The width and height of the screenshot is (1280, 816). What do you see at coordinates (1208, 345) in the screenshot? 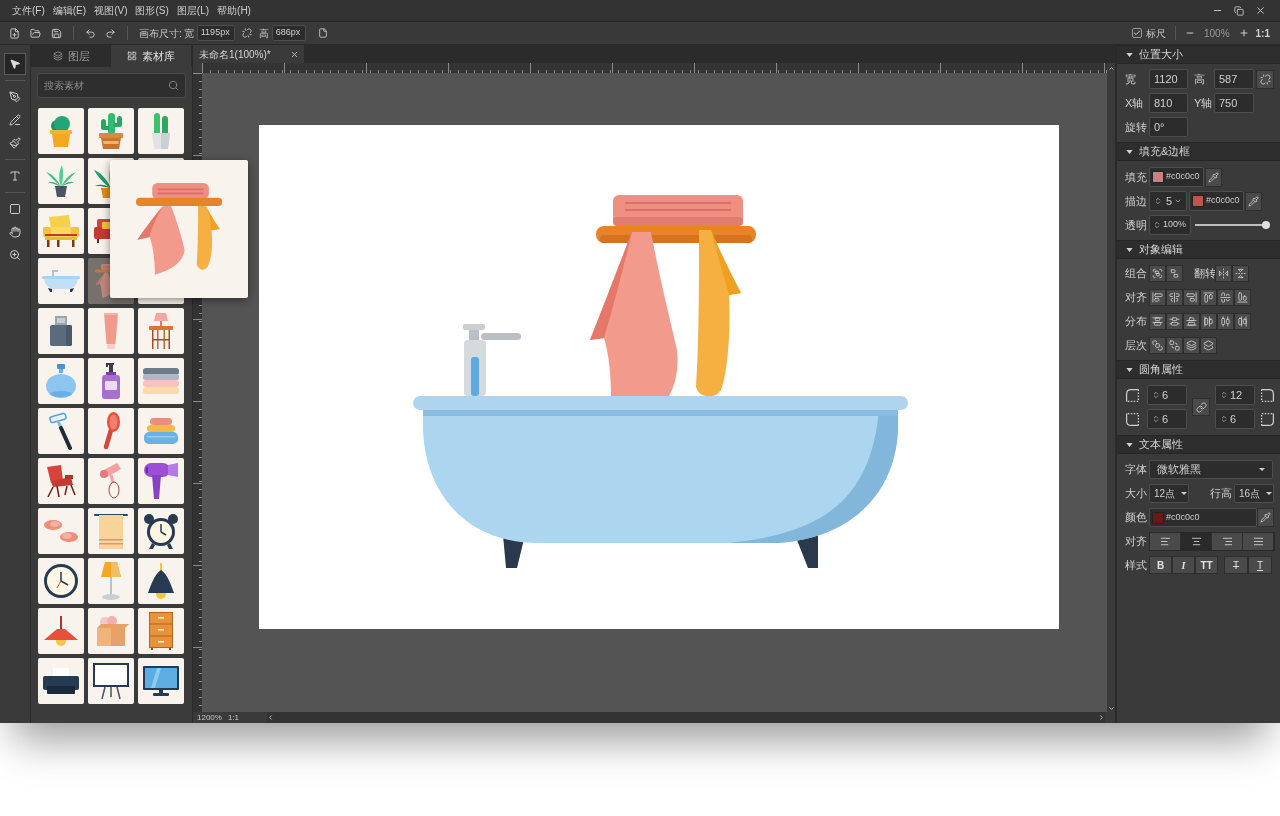
I see `layers-button` at bounding box center [1208, 345].